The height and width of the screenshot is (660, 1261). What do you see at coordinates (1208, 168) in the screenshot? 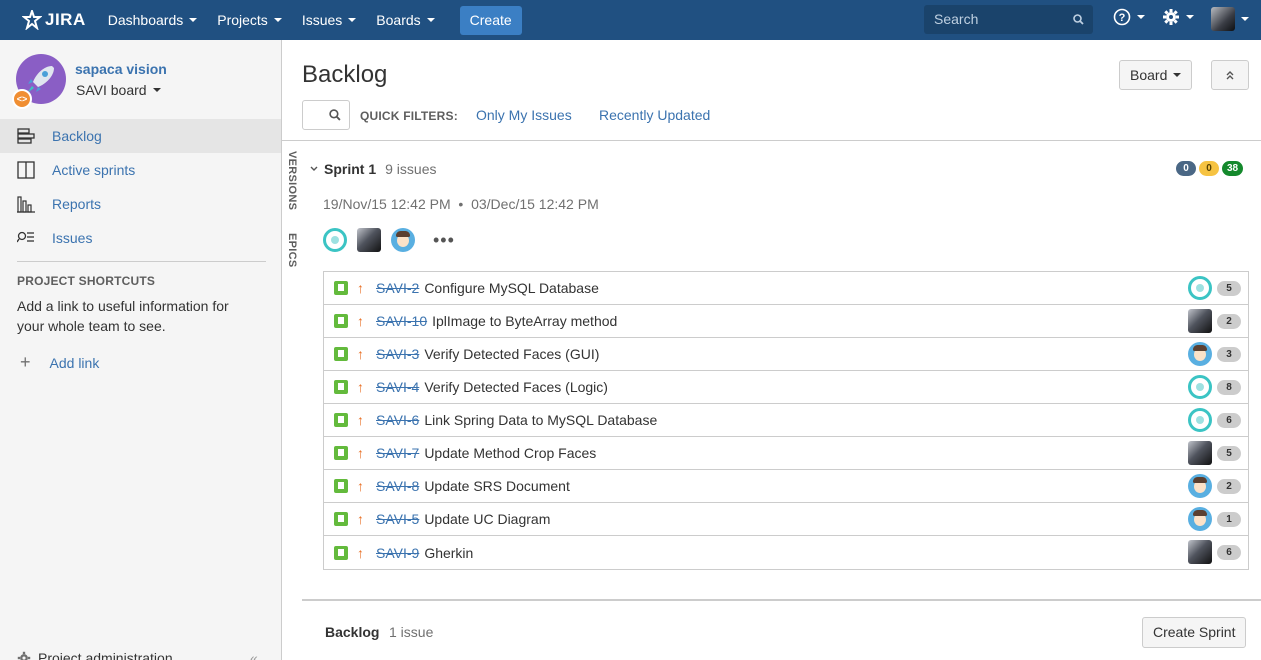
I see `sprint-status-badges: 0 0 38` at bounding box center [1208, 168].